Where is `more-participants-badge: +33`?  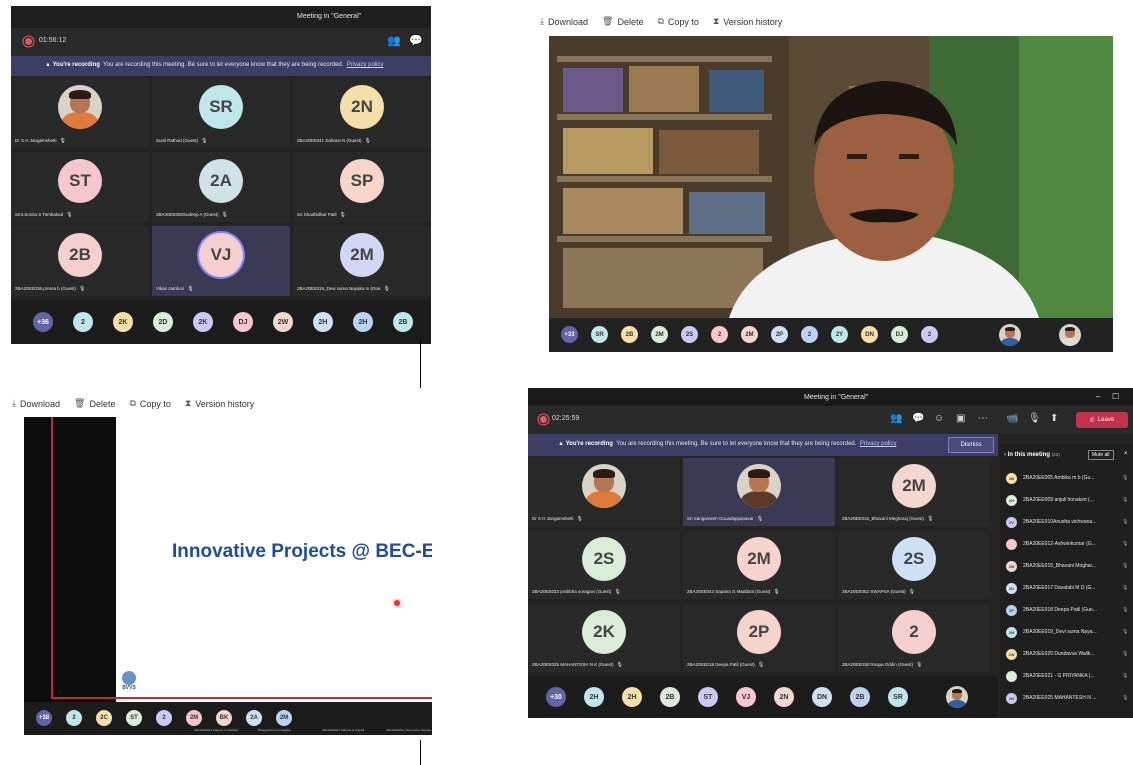 more-participants-badge: +33 is located at coordinates (569, 334).